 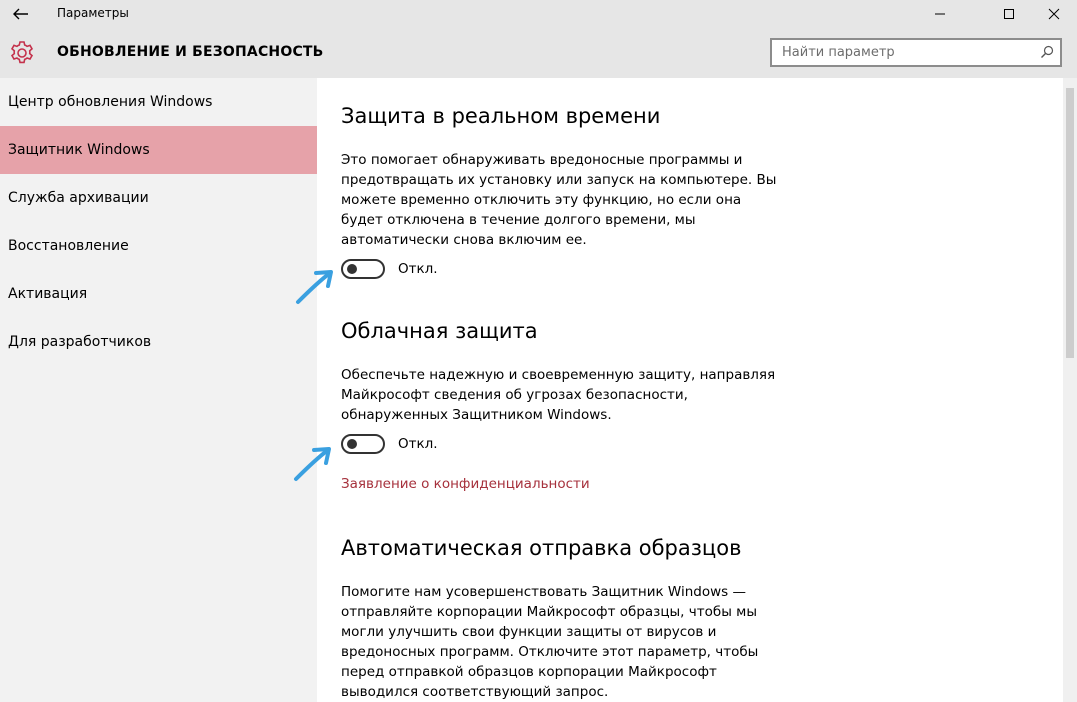 I want to click on search-input, so click(x=902, y=52).